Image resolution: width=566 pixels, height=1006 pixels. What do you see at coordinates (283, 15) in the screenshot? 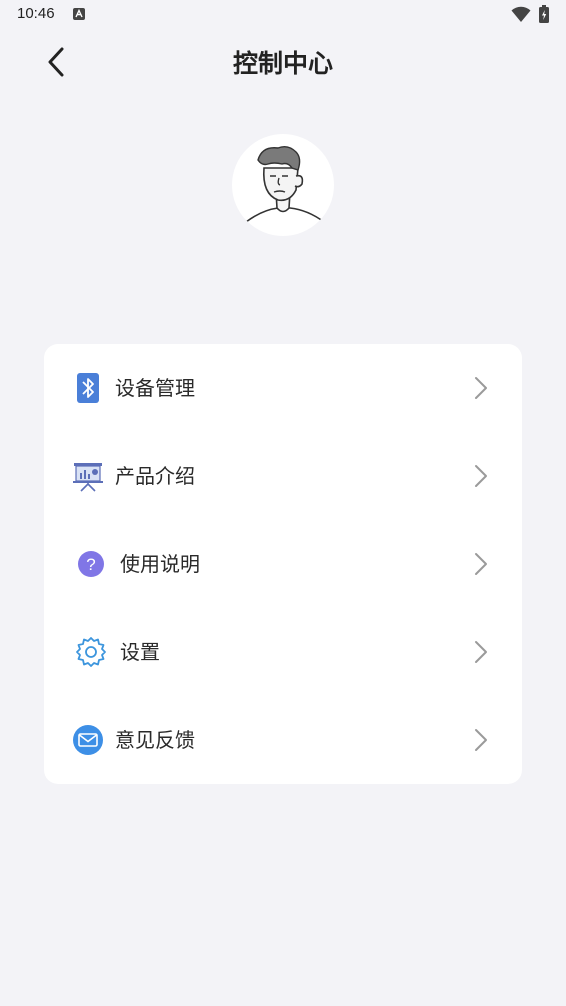
I see `status-bar: 10:46` at bounding box center [283, 15].